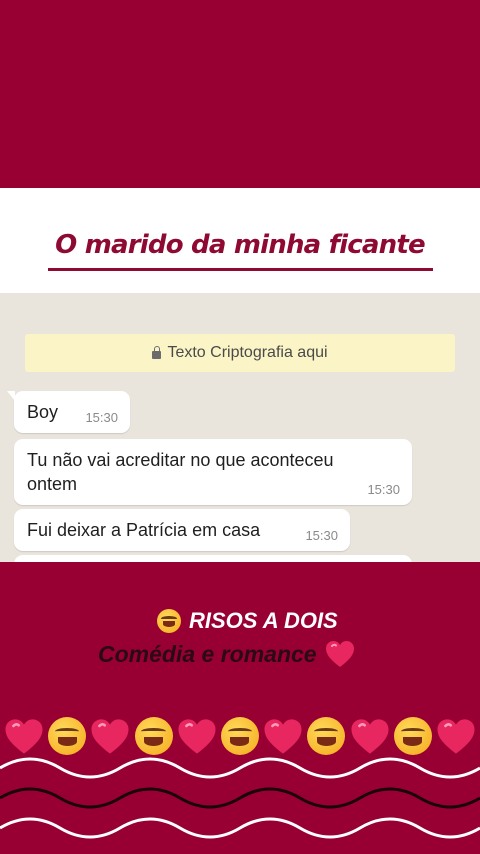 Image resolution: width=480 pixels, height=854 pixels. Describe the element at coordinates (207, 653) in the screenshot. I see `brand-tagline: Comédia e romance` at that location.